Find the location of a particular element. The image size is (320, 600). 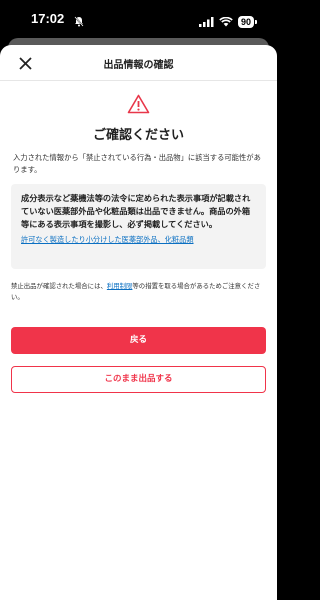

battery-indicator: 90 is located at coordinates (247, 21).